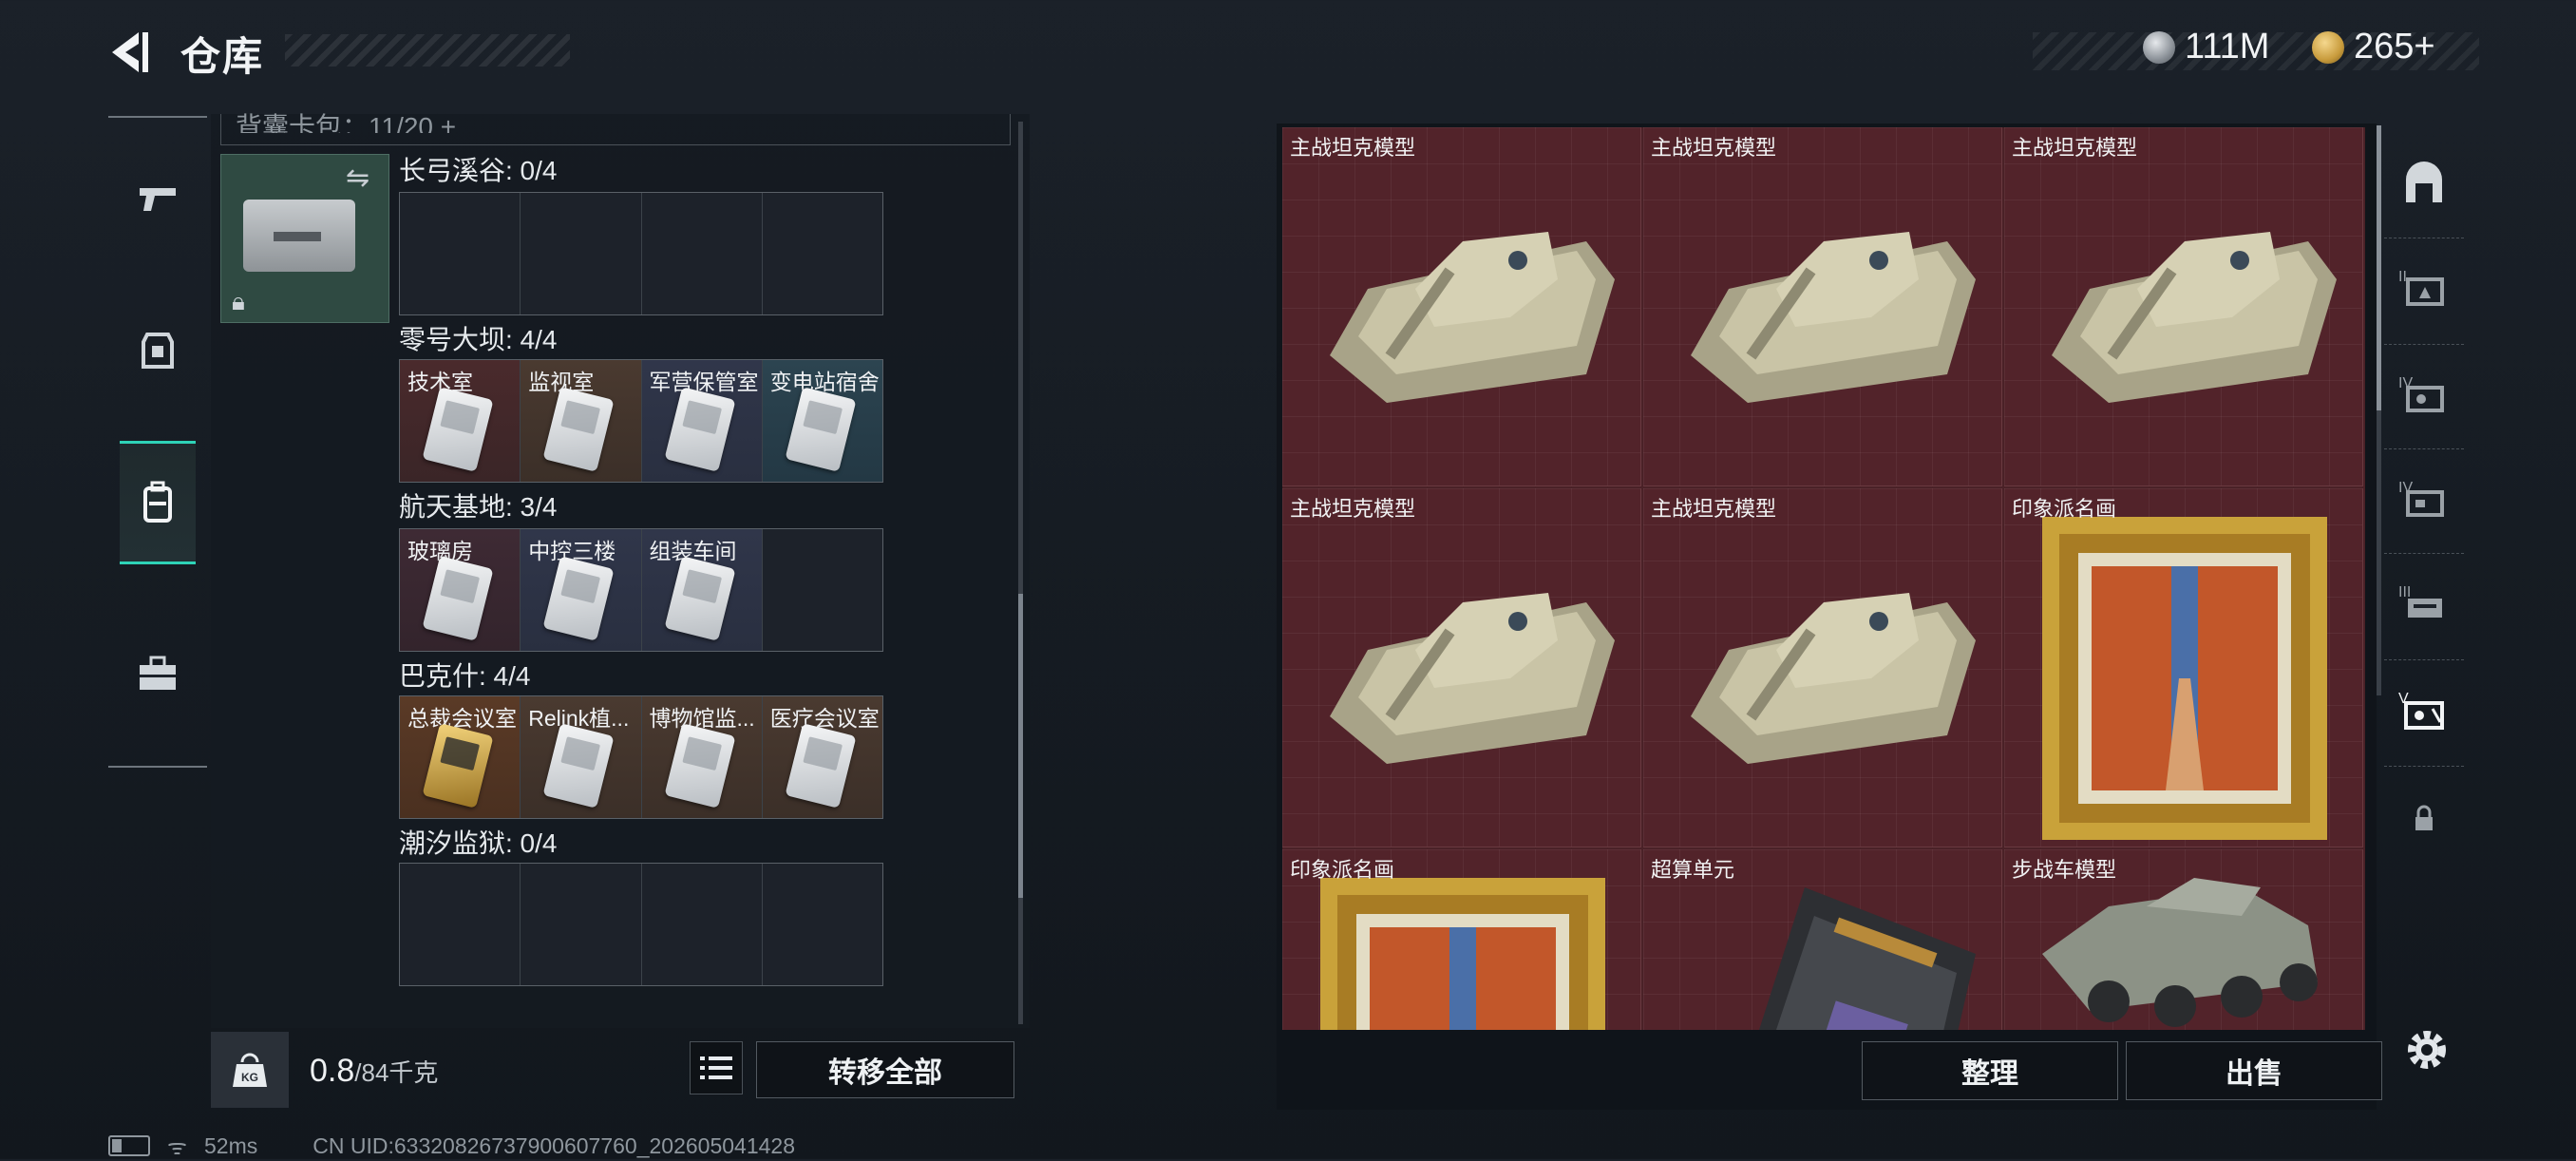 The width and height of the screenshot is (2576, 1161). I want to click on filter-tabs: II IV IV III V, so click(2424, 570).